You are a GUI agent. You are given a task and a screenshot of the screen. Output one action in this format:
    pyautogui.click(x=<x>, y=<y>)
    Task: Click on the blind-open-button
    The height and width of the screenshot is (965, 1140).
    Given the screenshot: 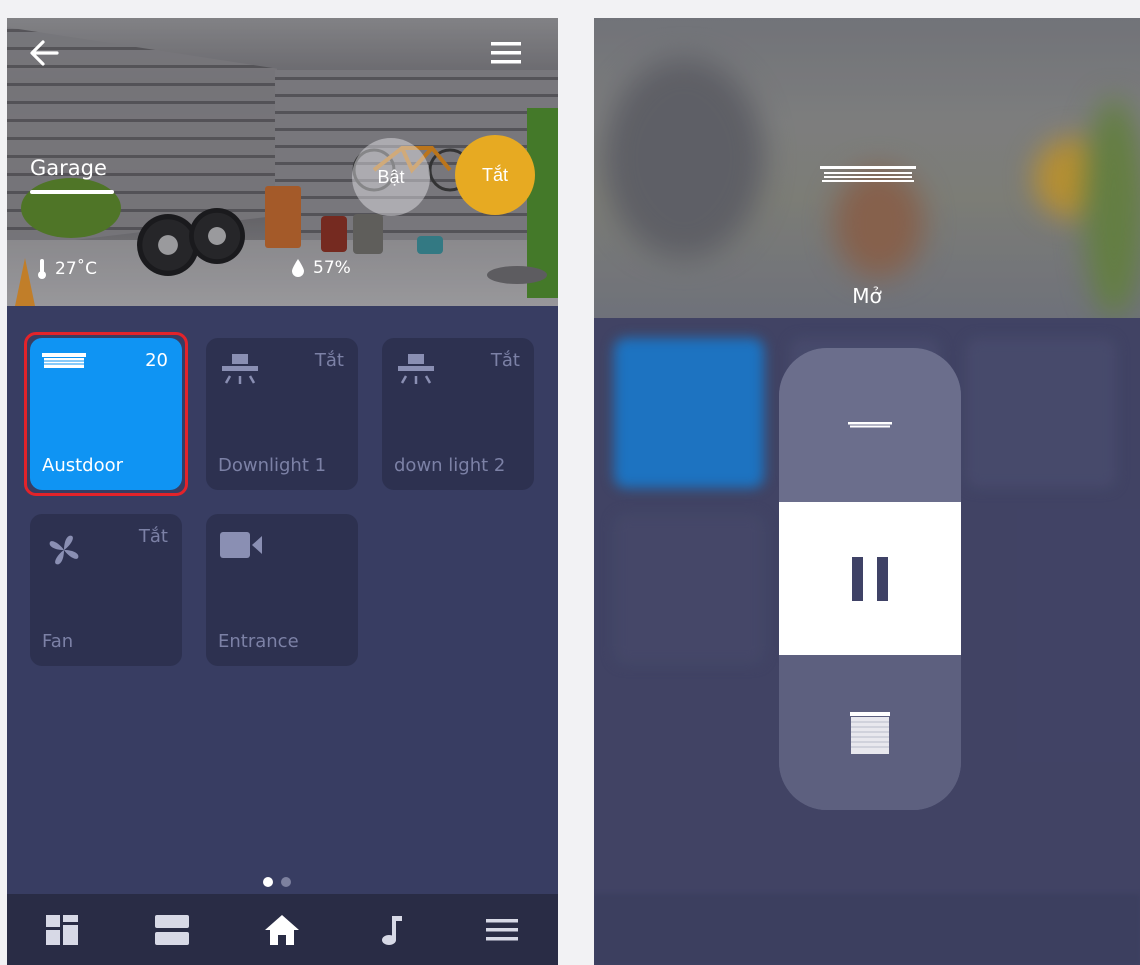 What is the action you would take?
    pyautogui.click(x=870, y=425)
    